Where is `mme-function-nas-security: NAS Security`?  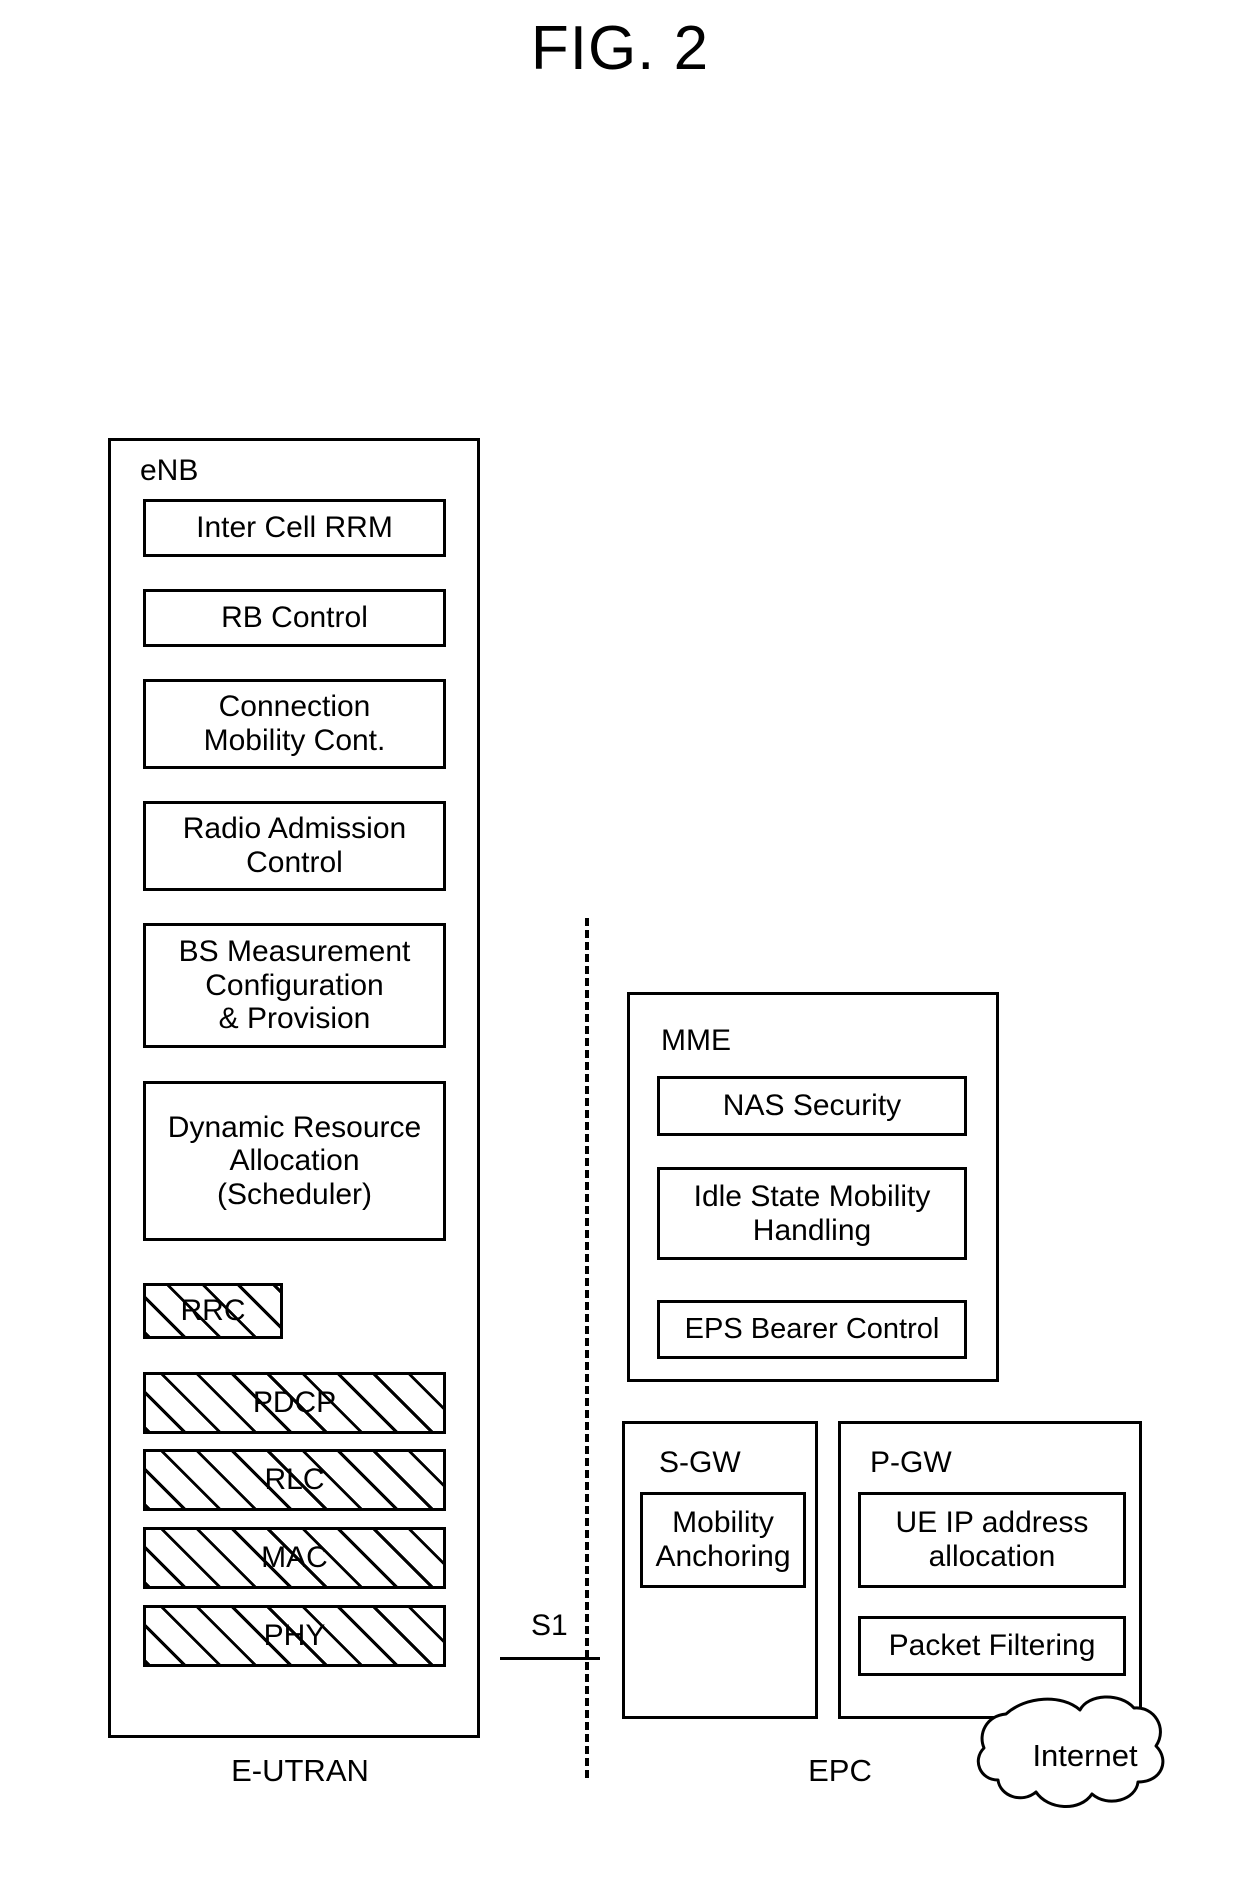
mme-function-nas-security: NAS Security is located at coordinates (812, 1106).